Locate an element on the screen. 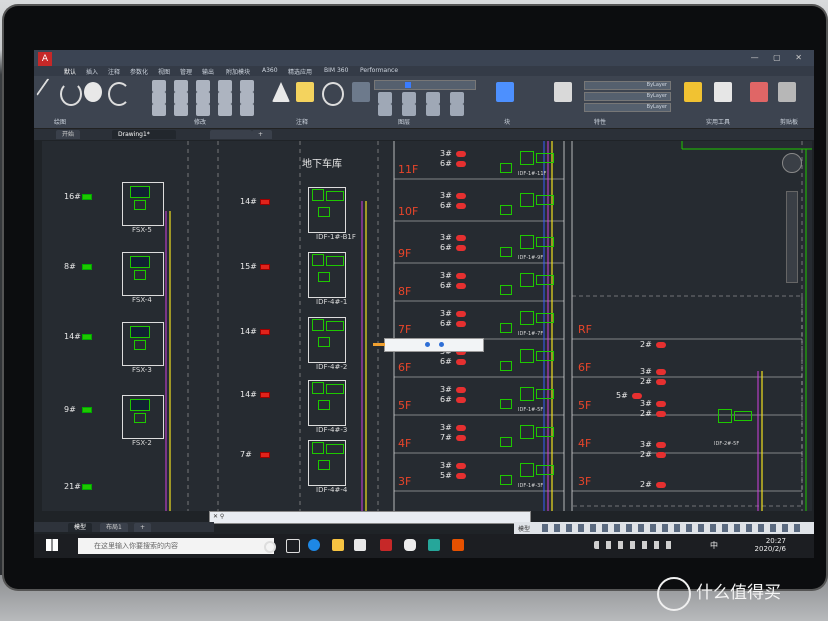  edge-icon is located at coordinates (314, 545).